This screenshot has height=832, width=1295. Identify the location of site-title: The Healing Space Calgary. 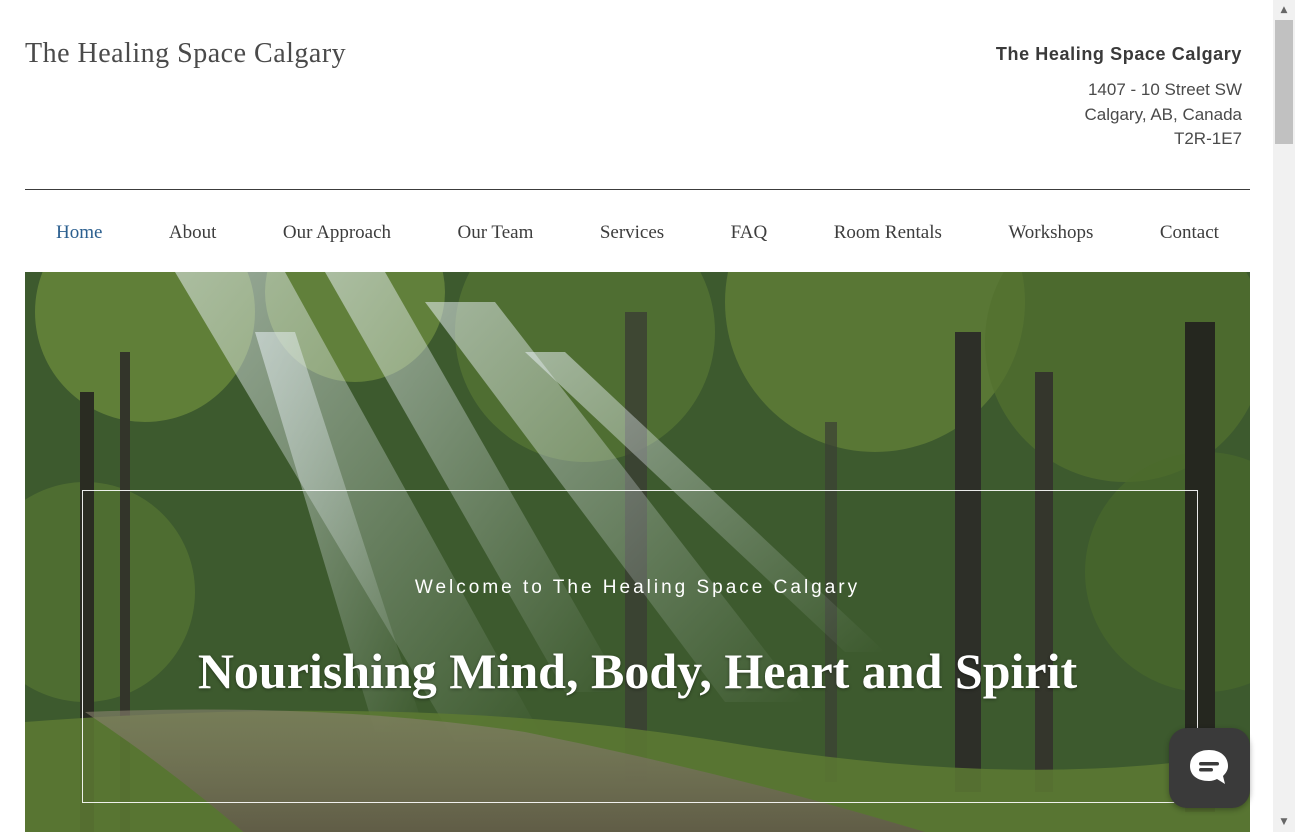
(185, 54).